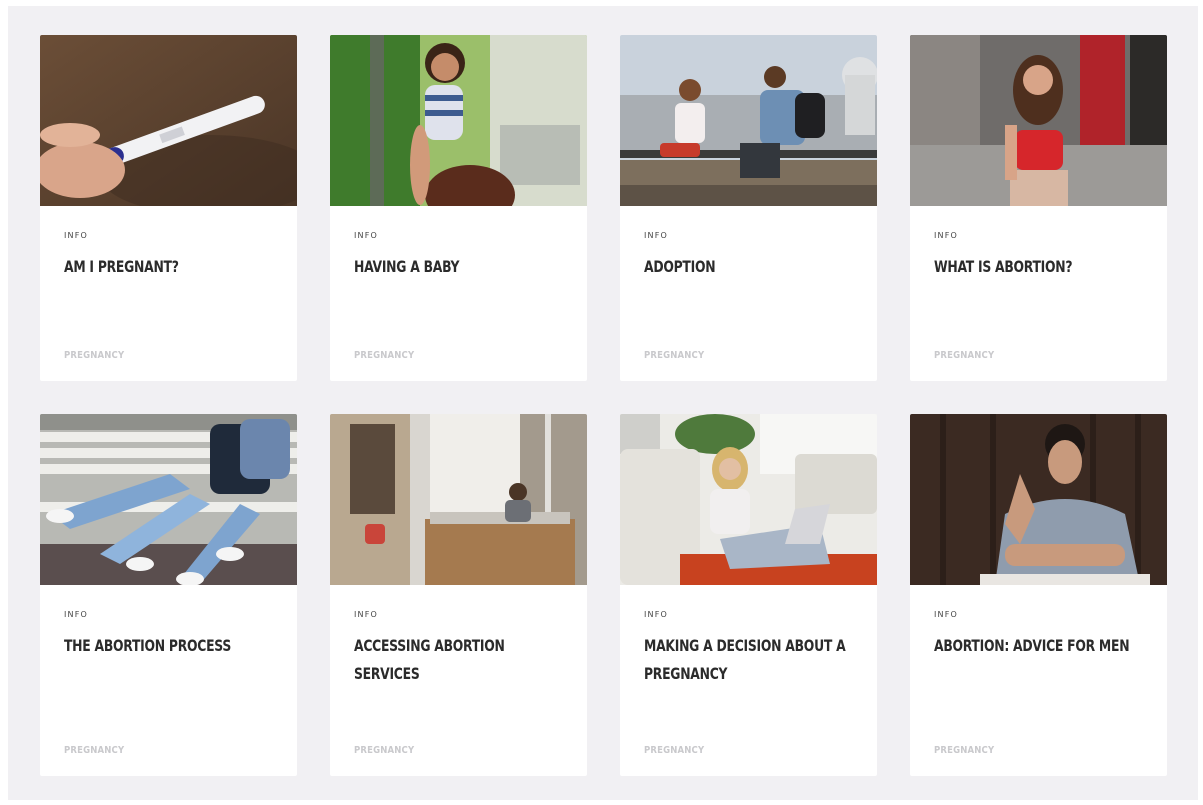  I want to click on card-title: HAVING A BABY, so click(461, 267).